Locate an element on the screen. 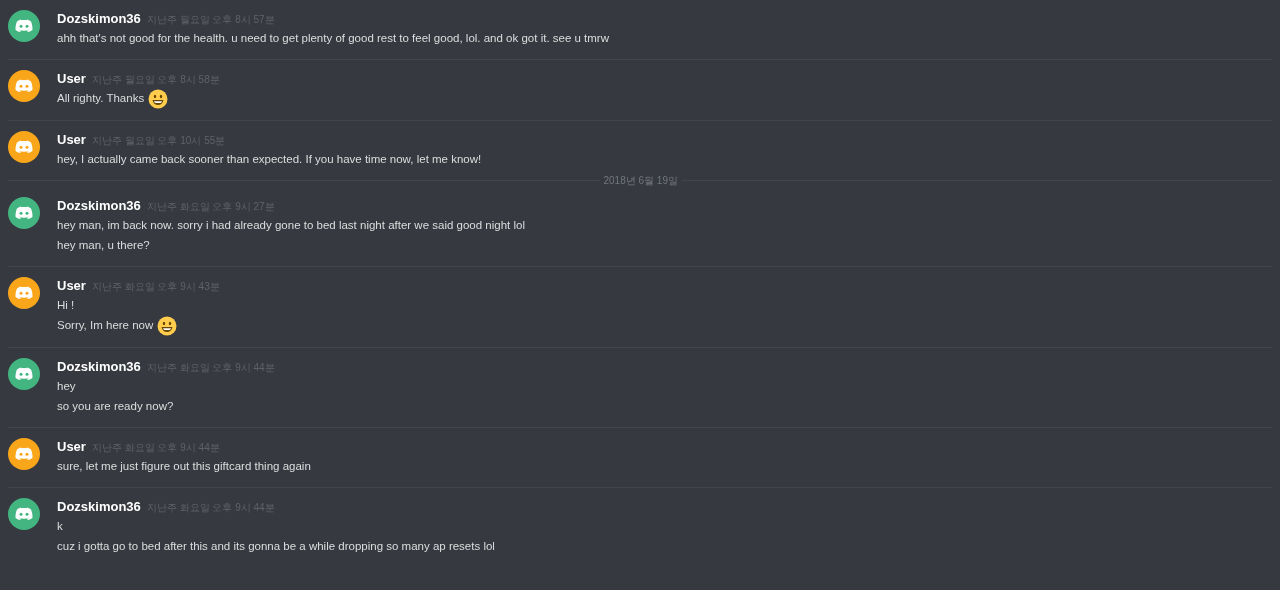  message-text: Hi ! is located at coordinates (66, 305).